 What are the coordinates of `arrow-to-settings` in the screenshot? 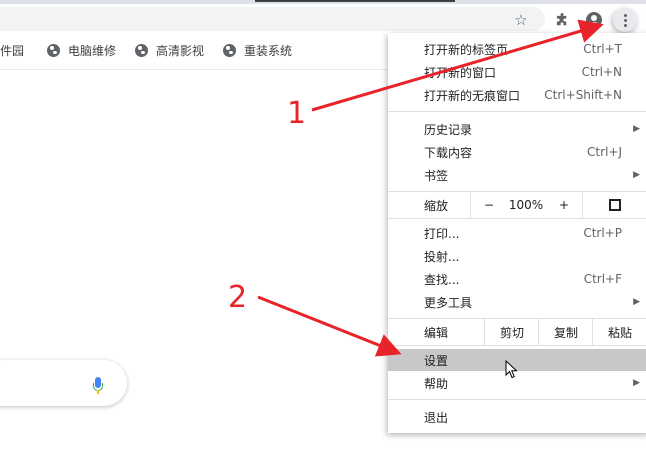 It's located at (329, 326).